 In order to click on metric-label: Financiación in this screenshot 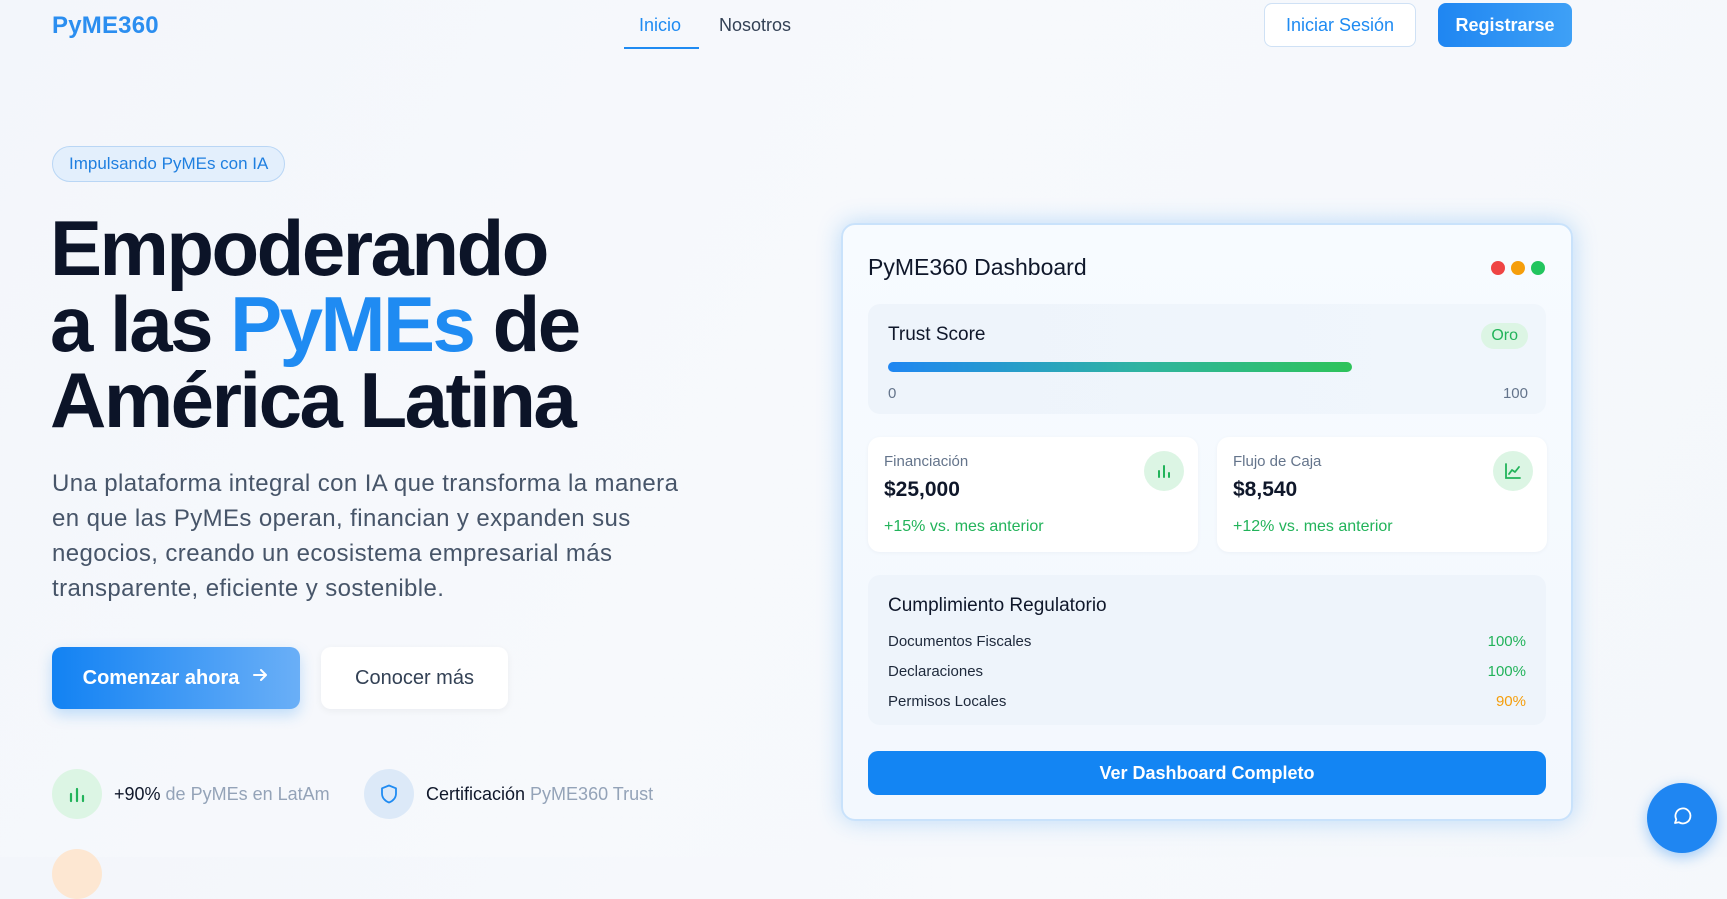, I will do `click(926, 461)`.